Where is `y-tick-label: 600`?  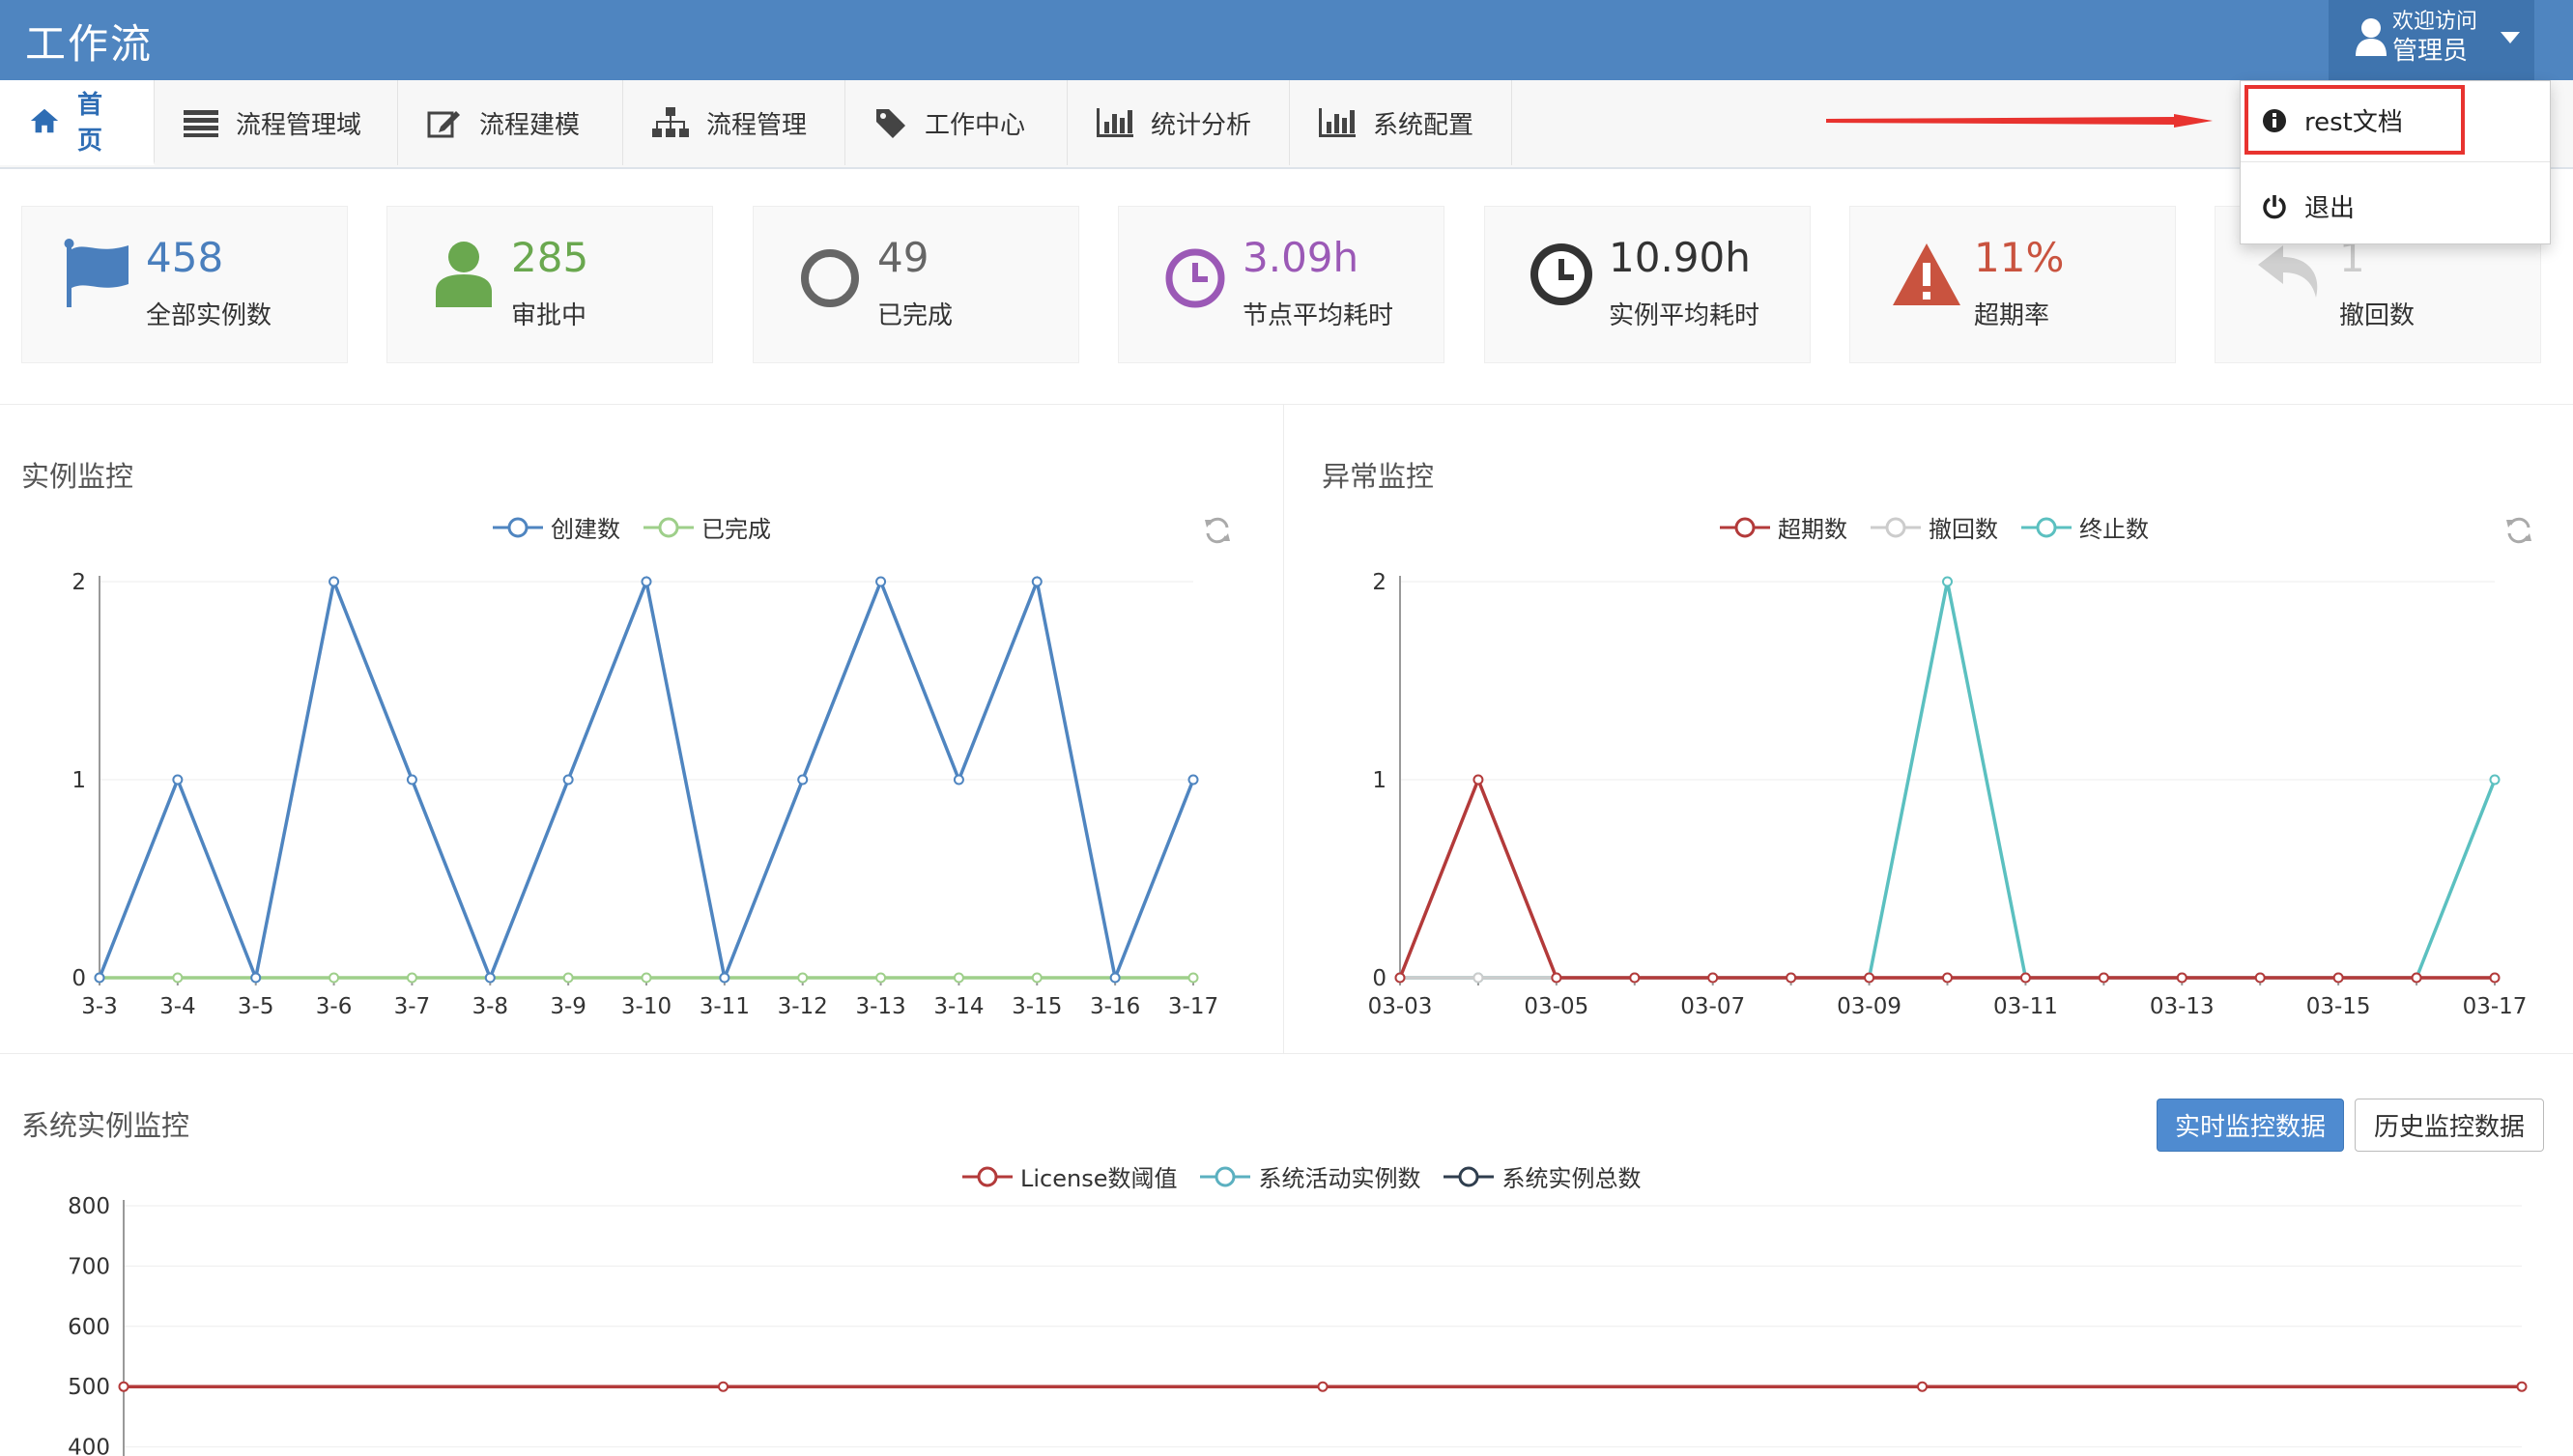
y-tick-label: 600 is located at coordinates (89, 1328).